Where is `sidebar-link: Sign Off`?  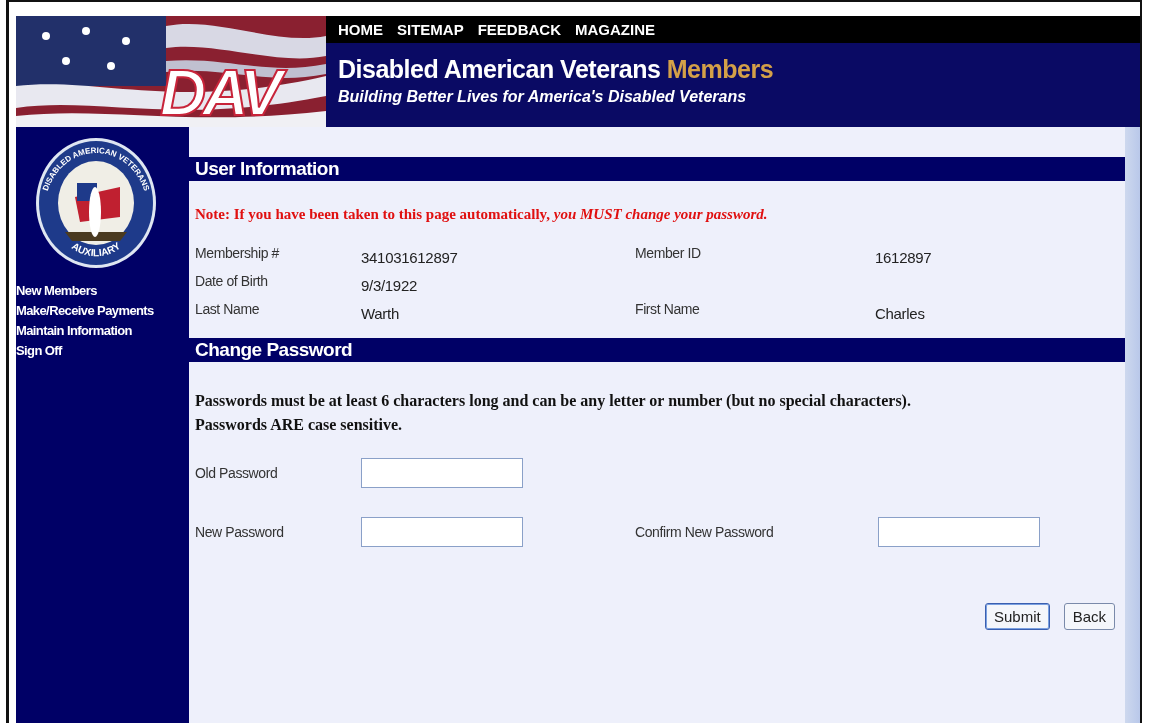
sidebar-link: Sign Off is located at coordinates (102, 351).